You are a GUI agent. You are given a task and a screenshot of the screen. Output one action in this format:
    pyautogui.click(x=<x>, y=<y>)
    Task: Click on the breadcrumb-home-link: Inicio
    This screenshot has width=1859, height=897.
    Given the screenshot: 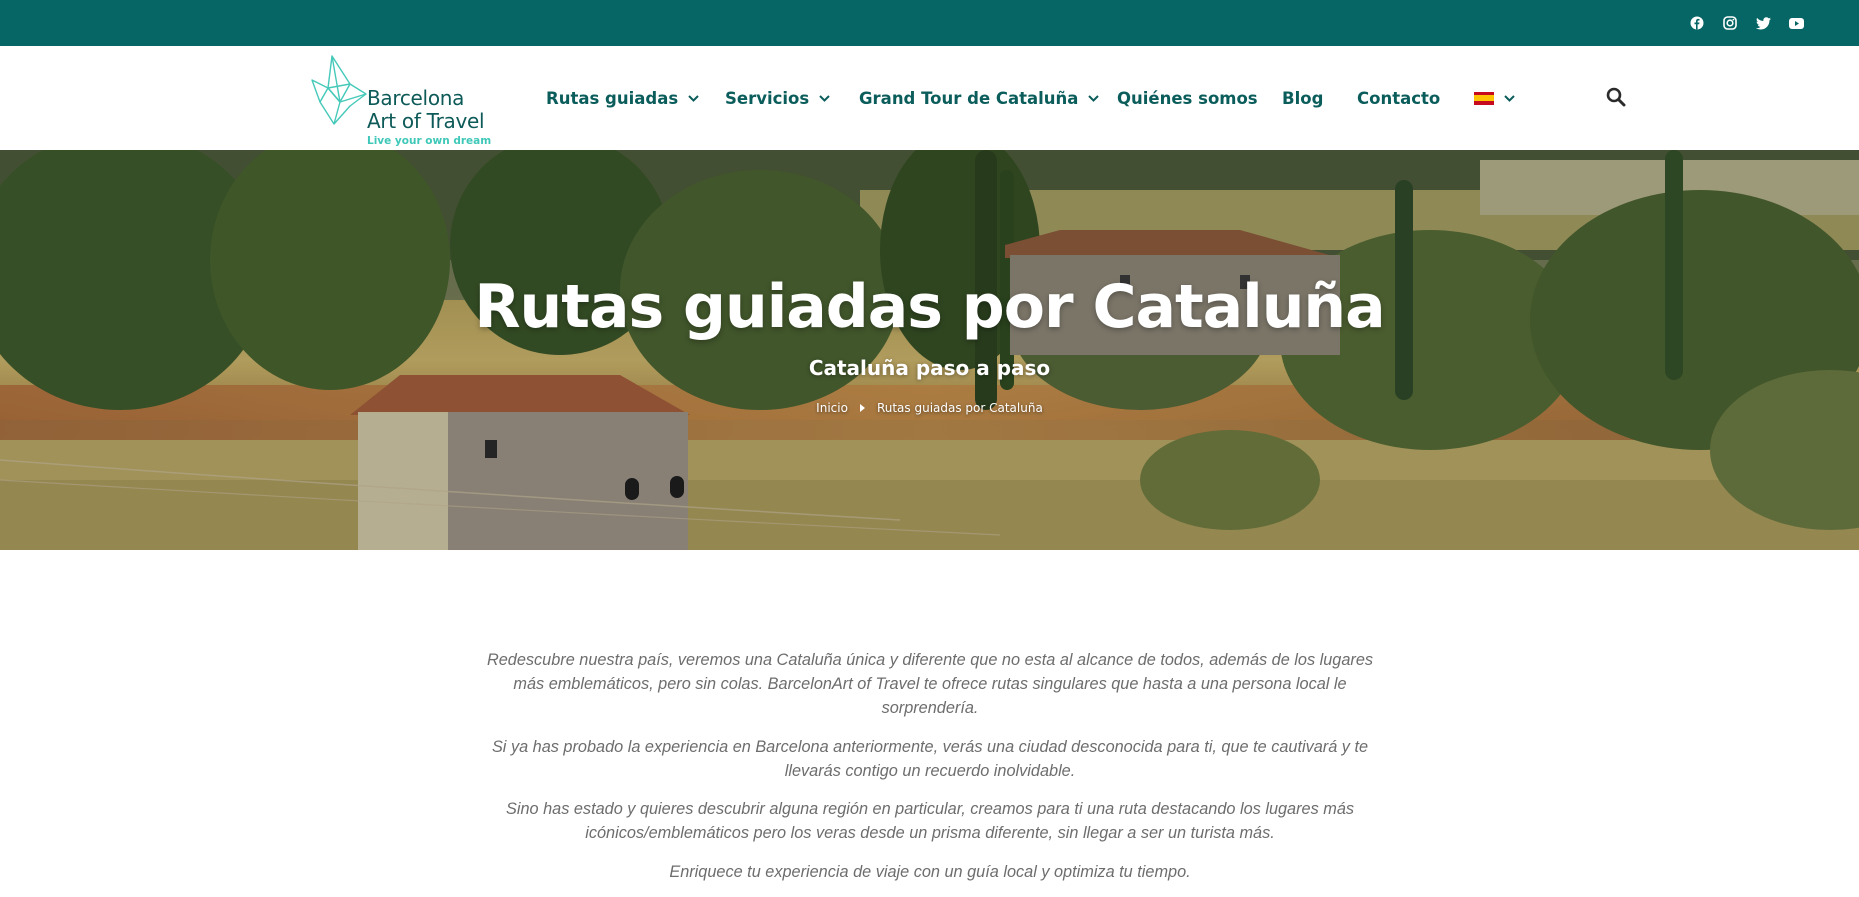 What is the action you would take?
    pyautogui.click(x=832, y=408)
    